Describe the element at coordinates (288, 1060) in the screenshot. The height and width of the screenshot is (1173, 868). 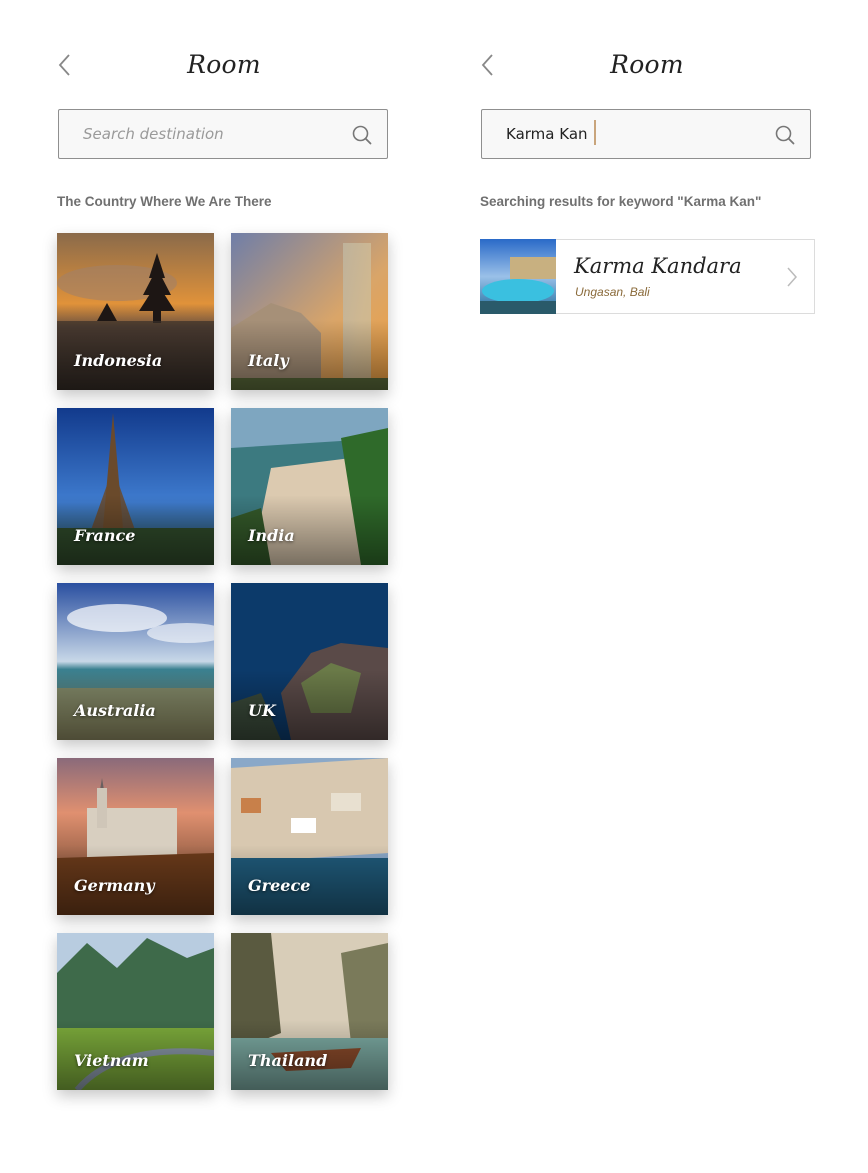
I see `country-name: Thailand` at that location.